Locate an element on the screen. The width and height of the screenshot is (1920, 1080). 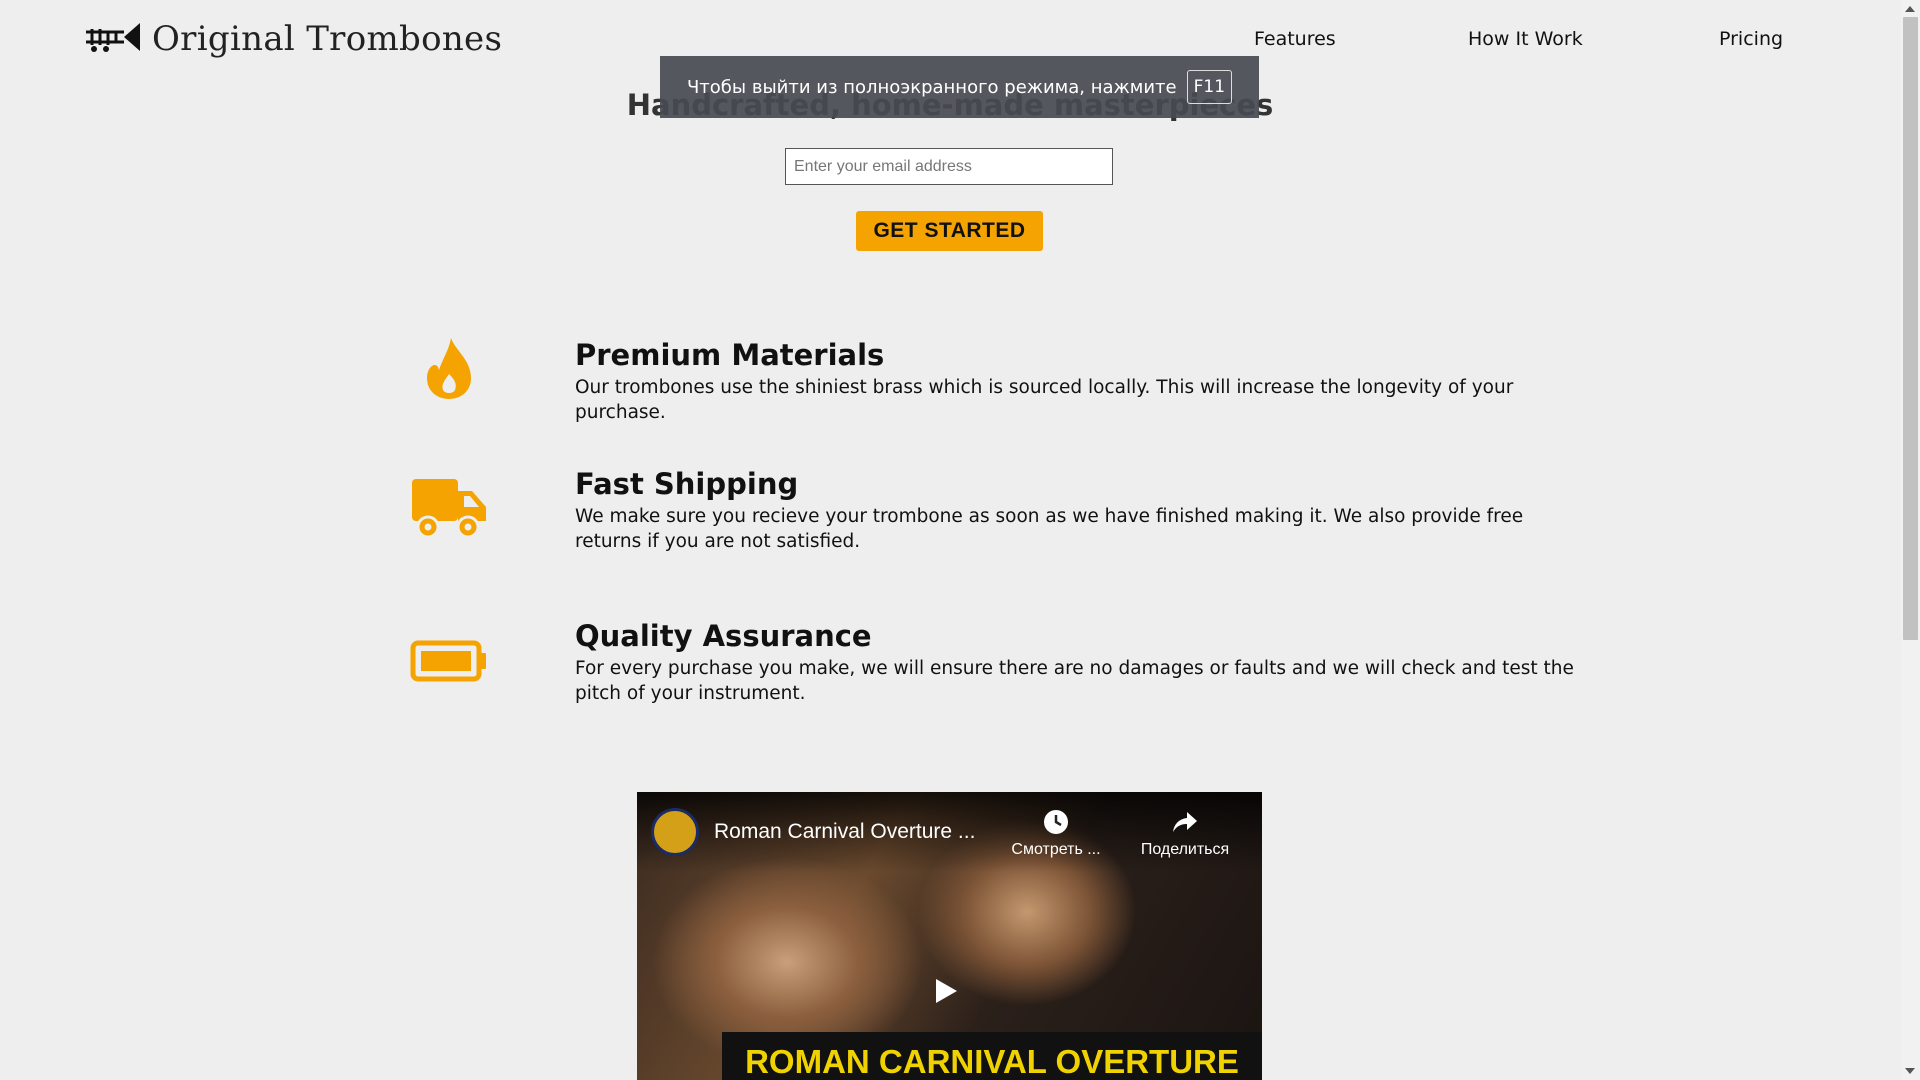
brand-logo: Original Trombones is located at coordinates (293, 39).